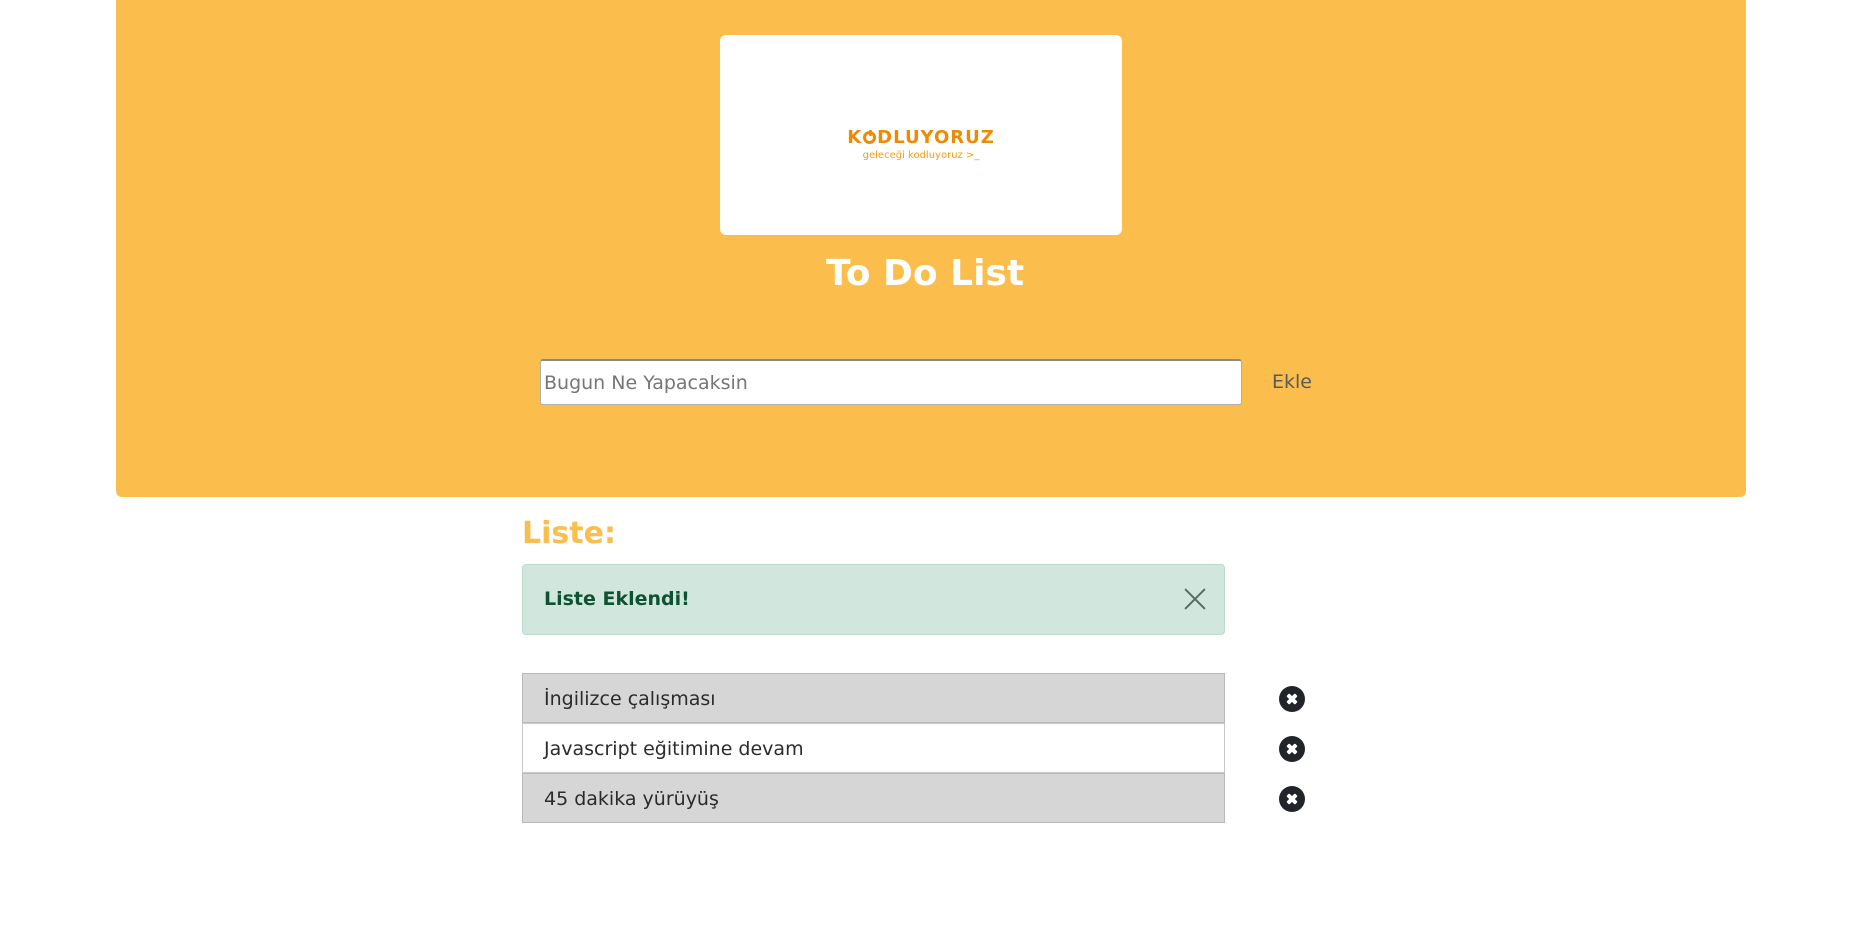 The height and width of the screenshot is (925, 1850). I want to click on logo-card: K DLUYORUZ geleceği kodluyoruz >_, so click(921, 135).